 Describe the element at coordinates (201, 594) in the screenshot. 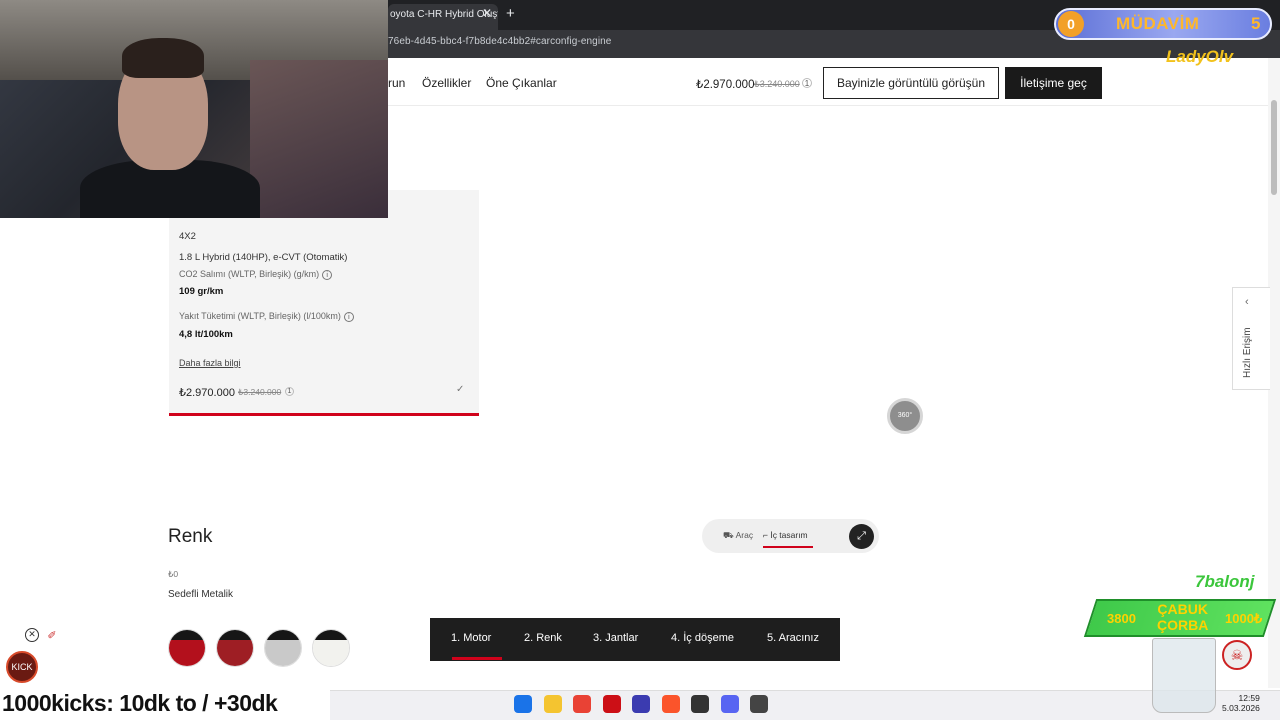

I see `selected-color-name: Sedefli Metalik` at that location.